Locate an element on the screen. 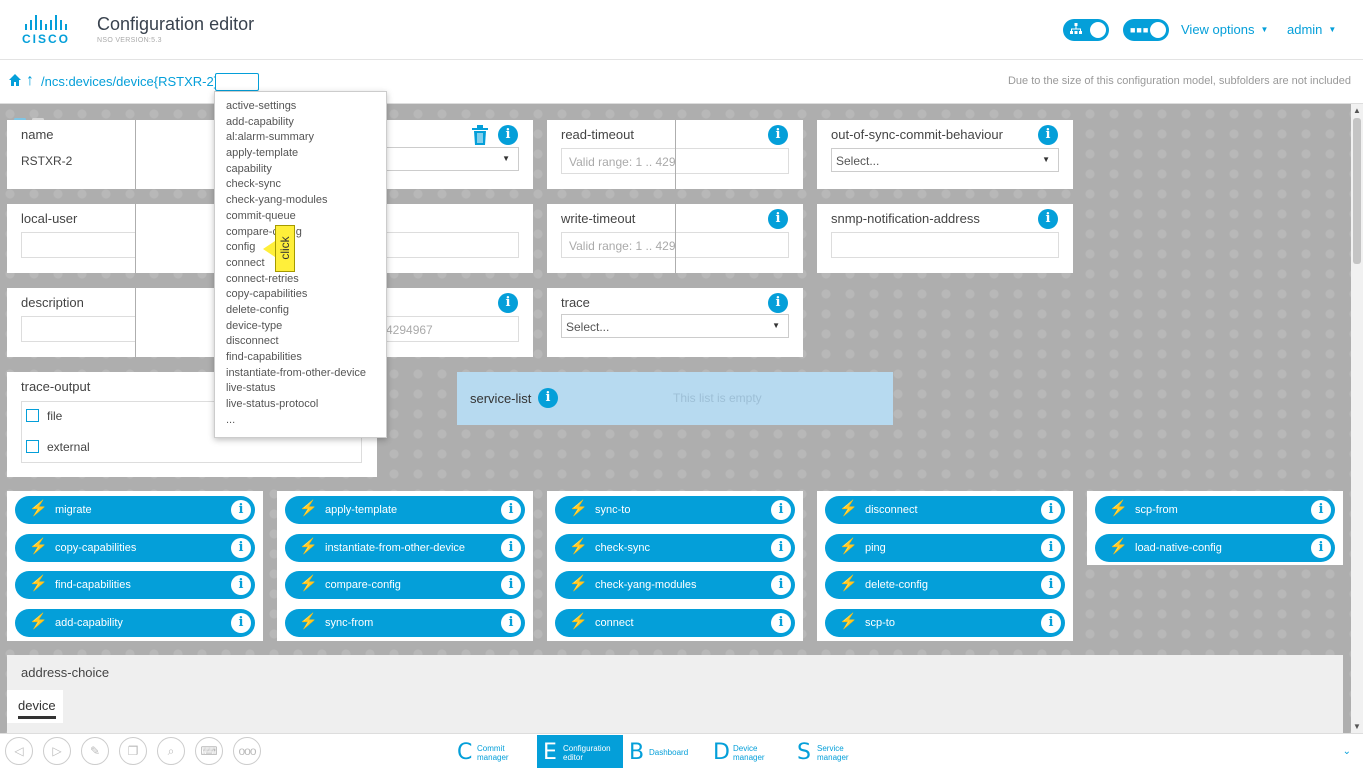 The width and height of the screenshot is (1363, 768). action-button-sync-to: ⚡ sync-to i is located at coordinates (675, 510).